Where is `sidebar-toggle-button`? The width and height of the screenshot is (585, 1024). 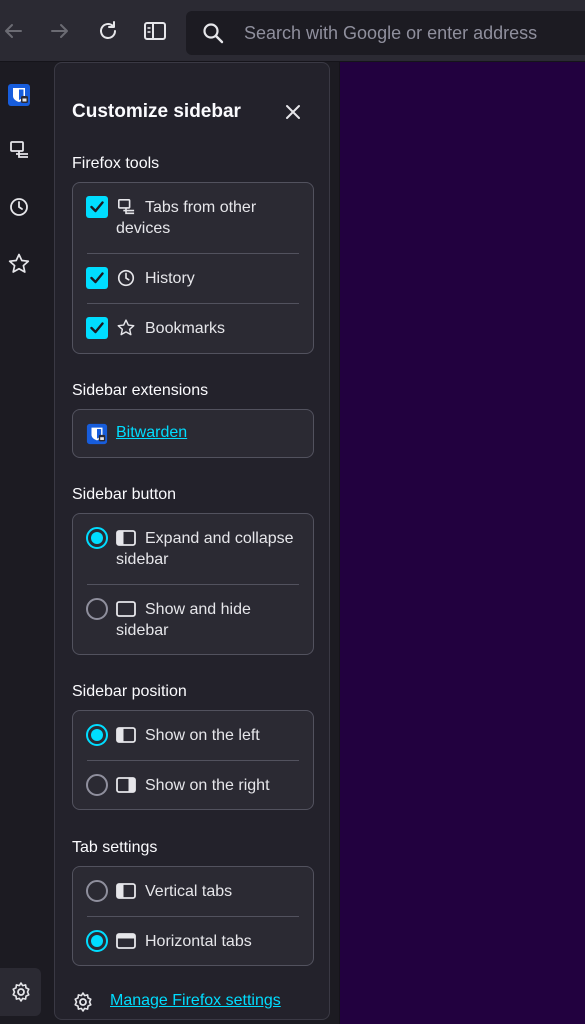
sidebar-toggle-button is located at coordinates (155, 31).